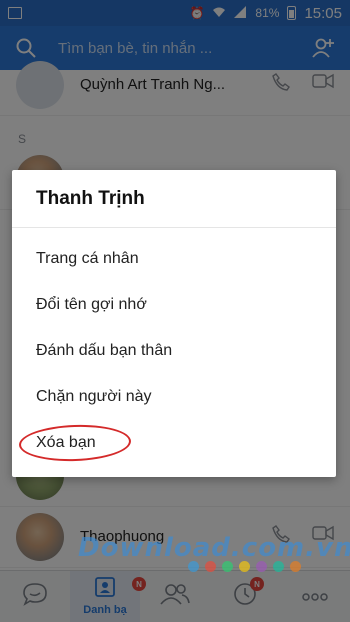  I want to click on highlight-ring, so click(75, 443).